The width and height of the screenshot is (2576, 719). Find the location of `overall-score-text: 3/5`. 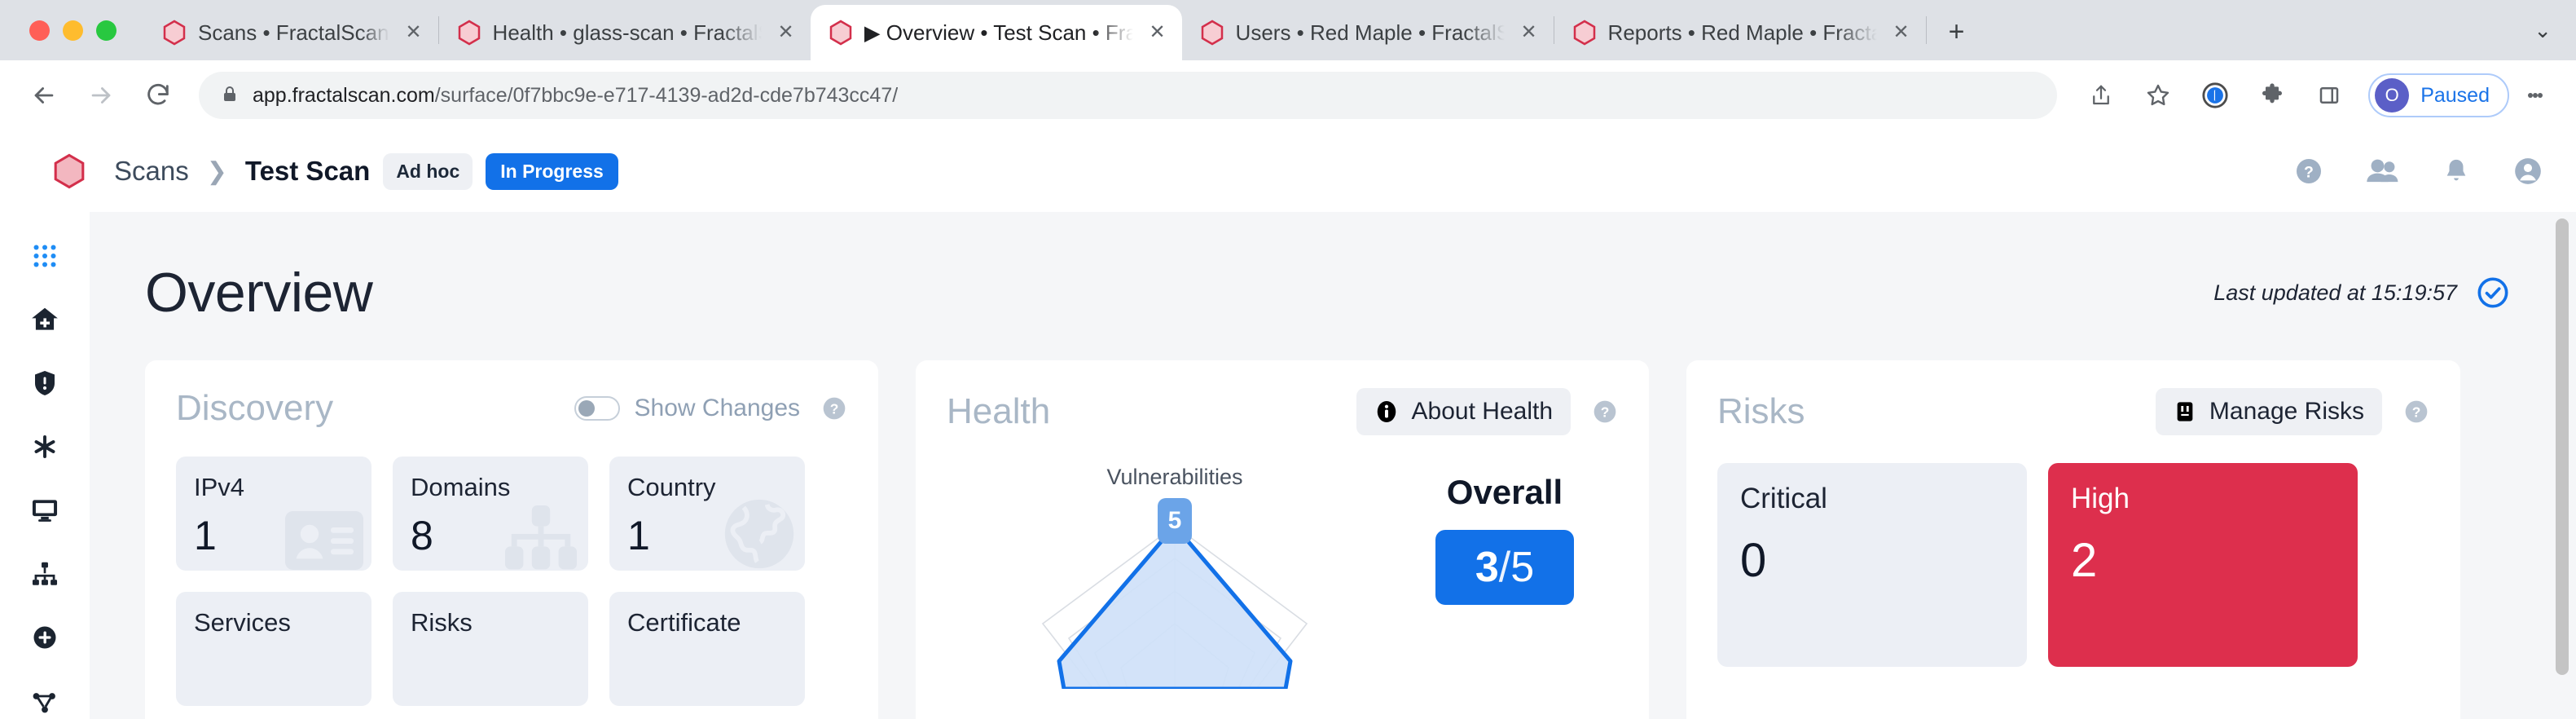

overall-score-text: 3/5 is located at coordinates (1504, 568).